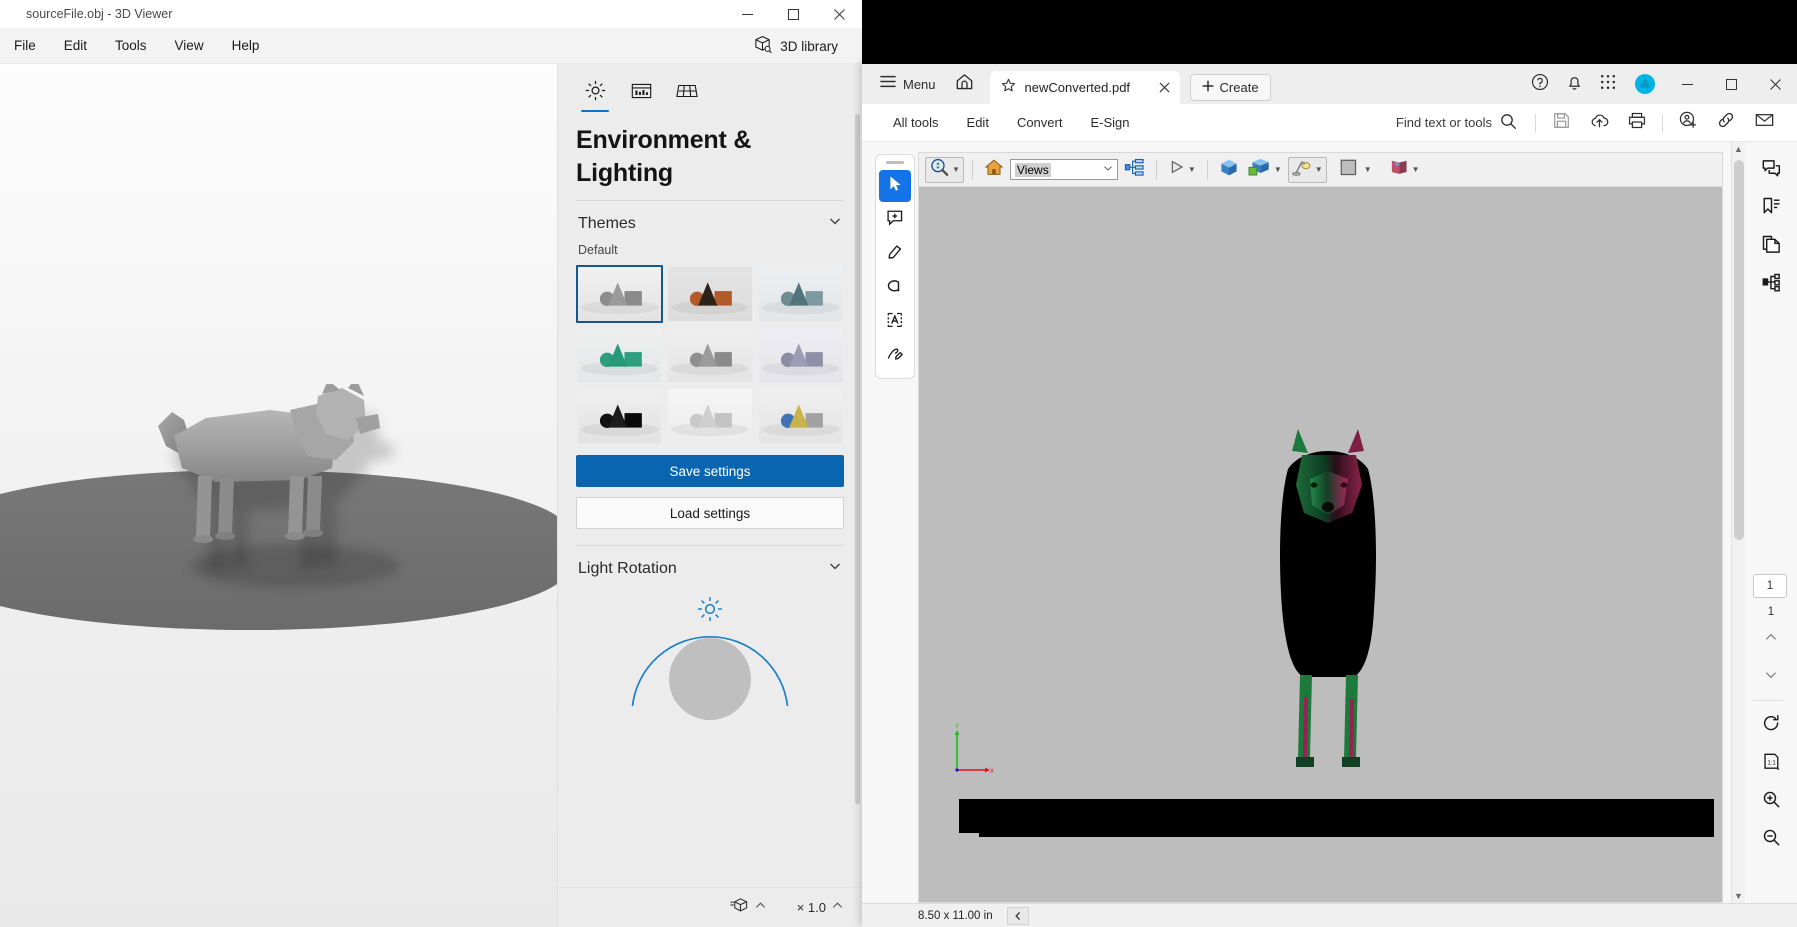 Image resolution: width=1797 pixels, height=927 pixels. What do you see at coordinates (1230, 87) in the screenshot?
I see `create-button: Create` at bounding box center [1230, 87].